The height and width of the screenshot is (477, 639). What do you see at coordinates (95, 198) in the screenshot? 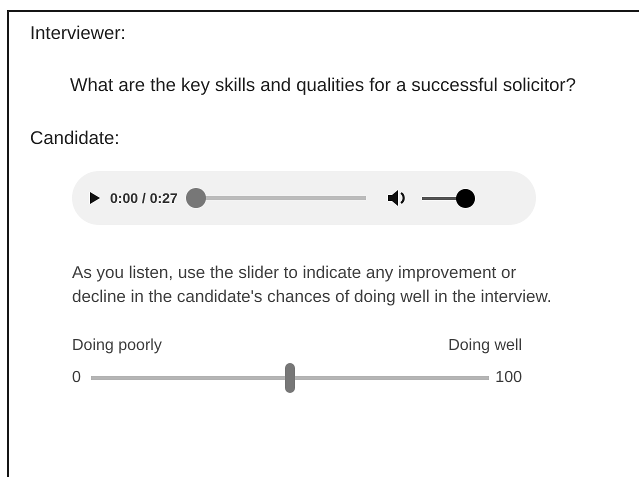
I see `play-icon` at bounding box center [95, 198].